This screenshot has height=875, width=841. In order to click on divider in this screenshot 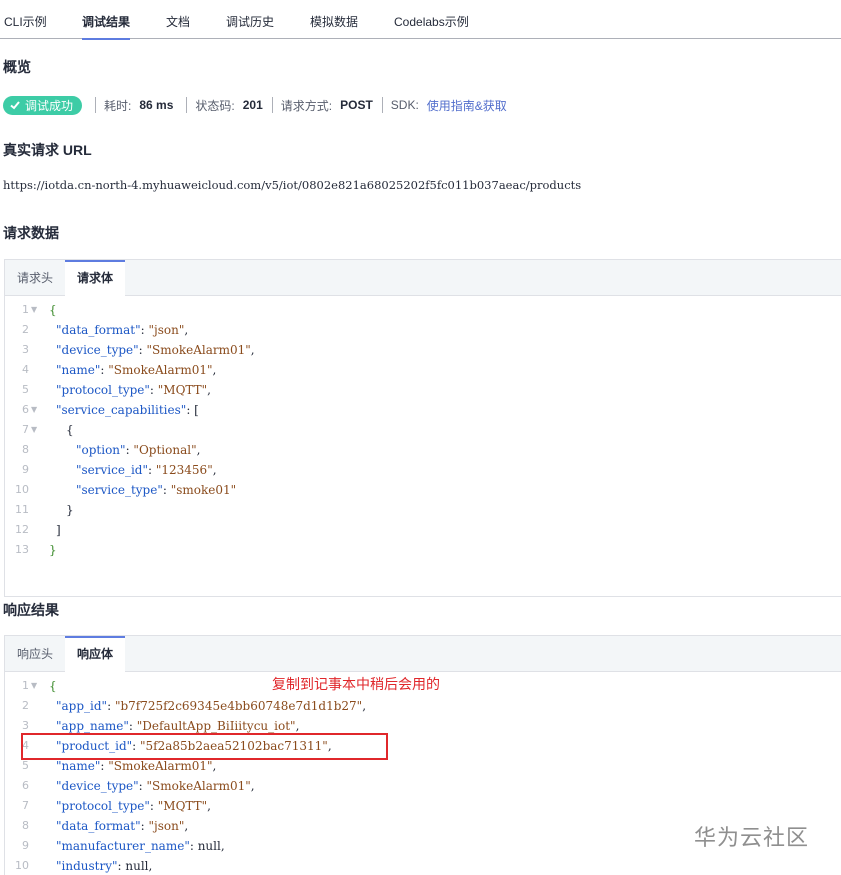, I will do `click(382, 105)`.